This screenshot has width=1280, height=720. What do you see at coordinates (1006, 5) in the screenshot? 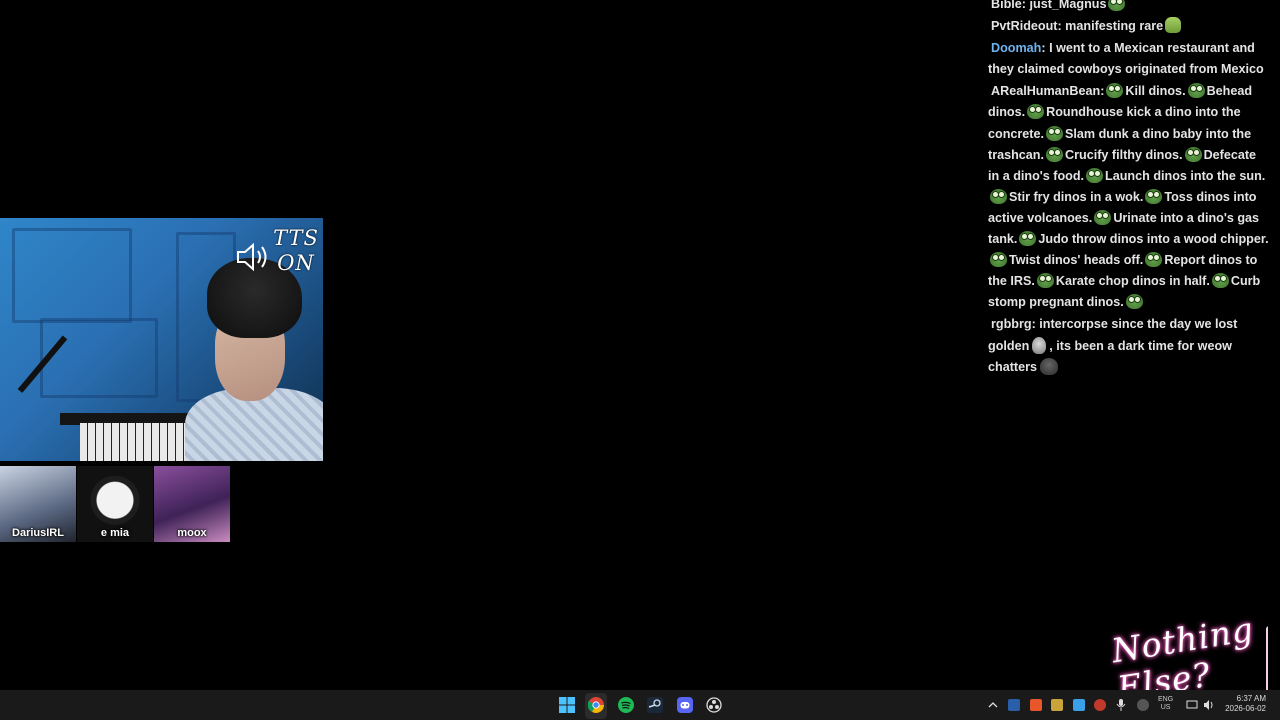
I see `chat-username: Bible` at bounding box center [1006, 5].